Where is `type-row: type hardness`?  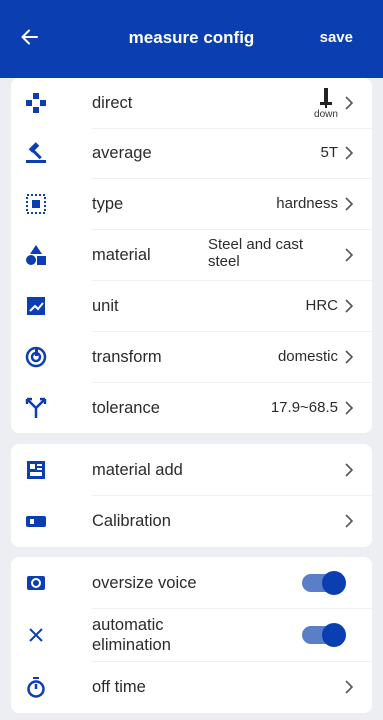 type-row: type hardness is located at coordinates (191, 204).